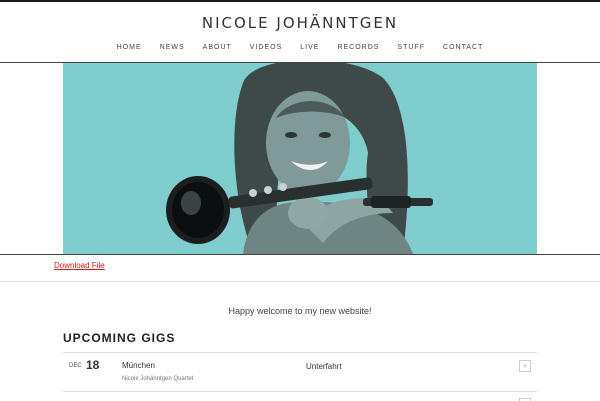  What do you see at coordinates (463, 47) in the screenshot?
I see `nav-contact: CONTACT` at bounding box center [463, 47].